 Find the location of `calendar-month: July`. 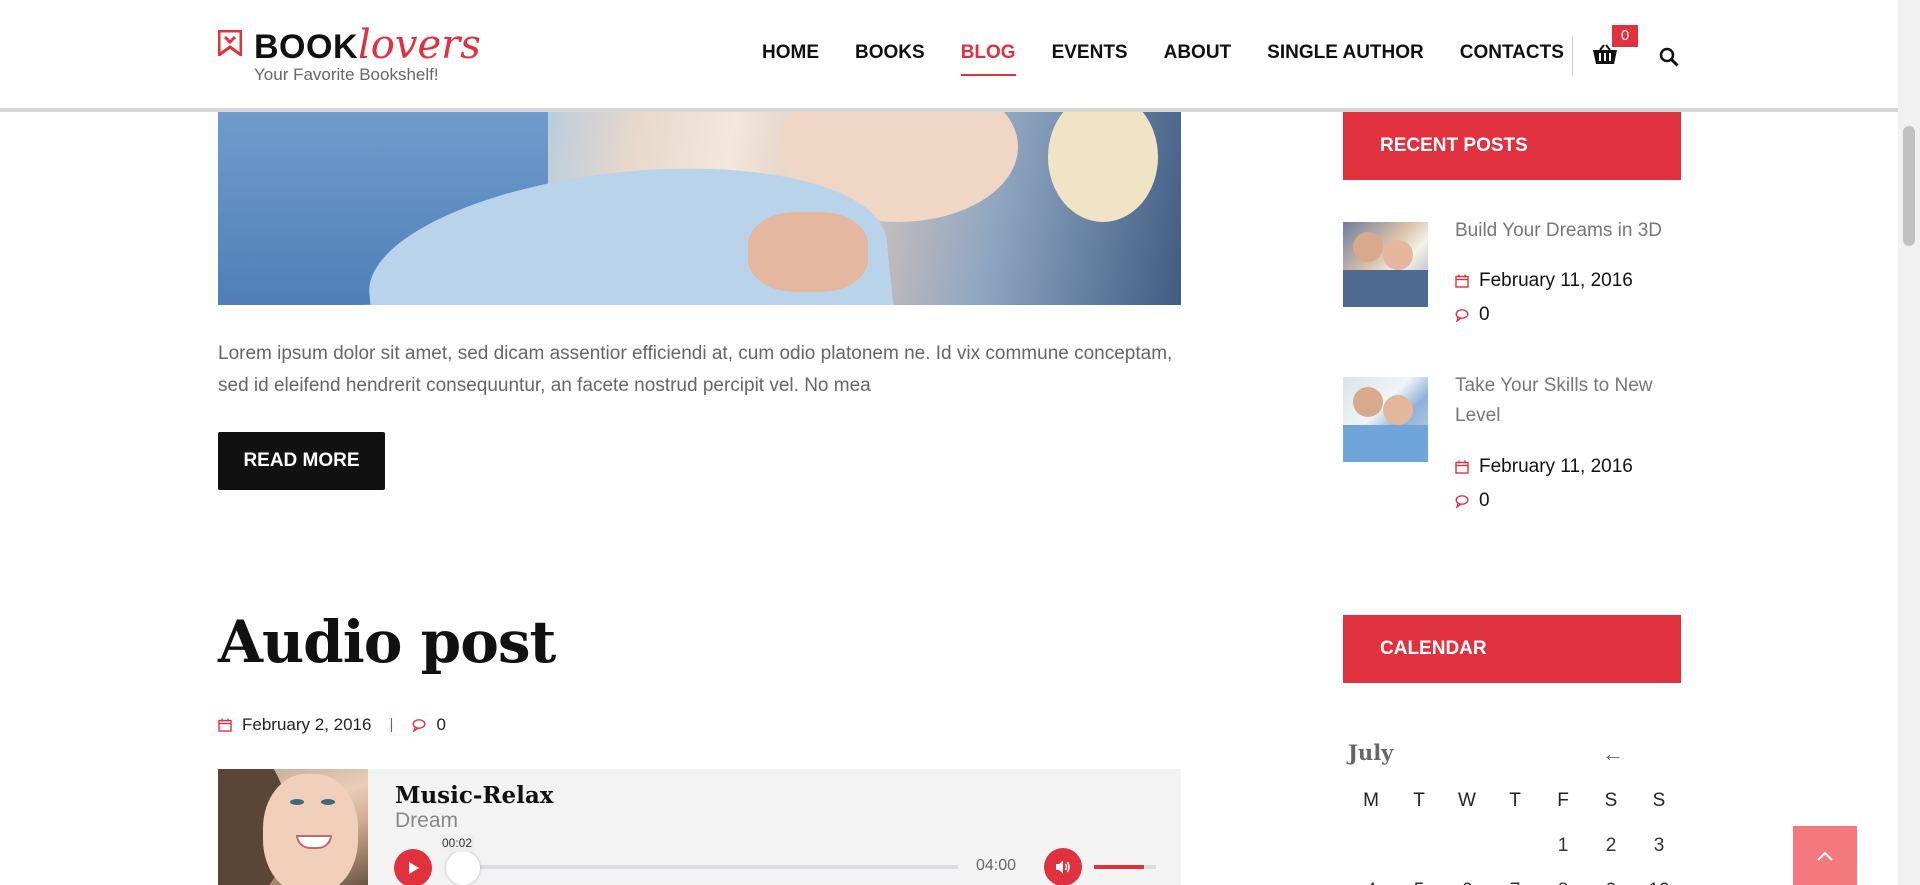

calendar-month: July is located at coordinates (1371, 752).